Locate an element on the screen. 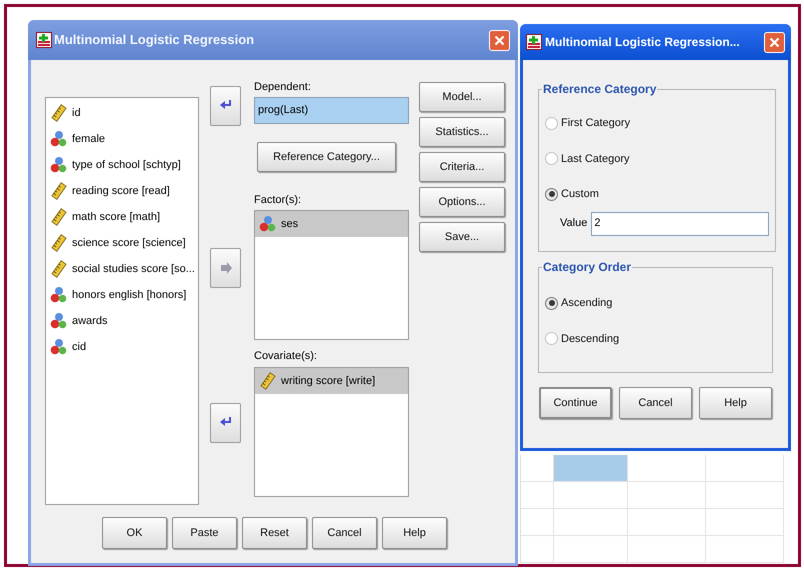 The width and height of the screenshot is (804, 571). field-label: Dependent: is located at coordinates (283, 87).